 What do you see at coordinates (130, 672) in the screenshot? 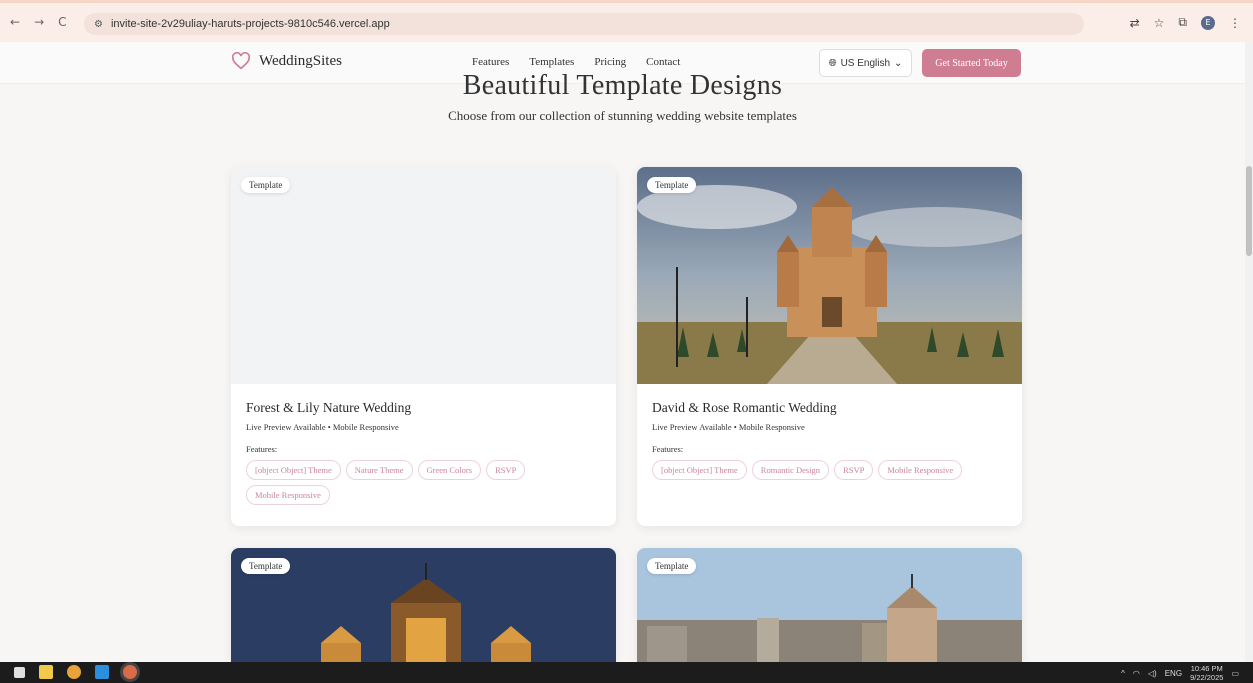
I see `chrome-active-icon` at bounding box center [130, 672].